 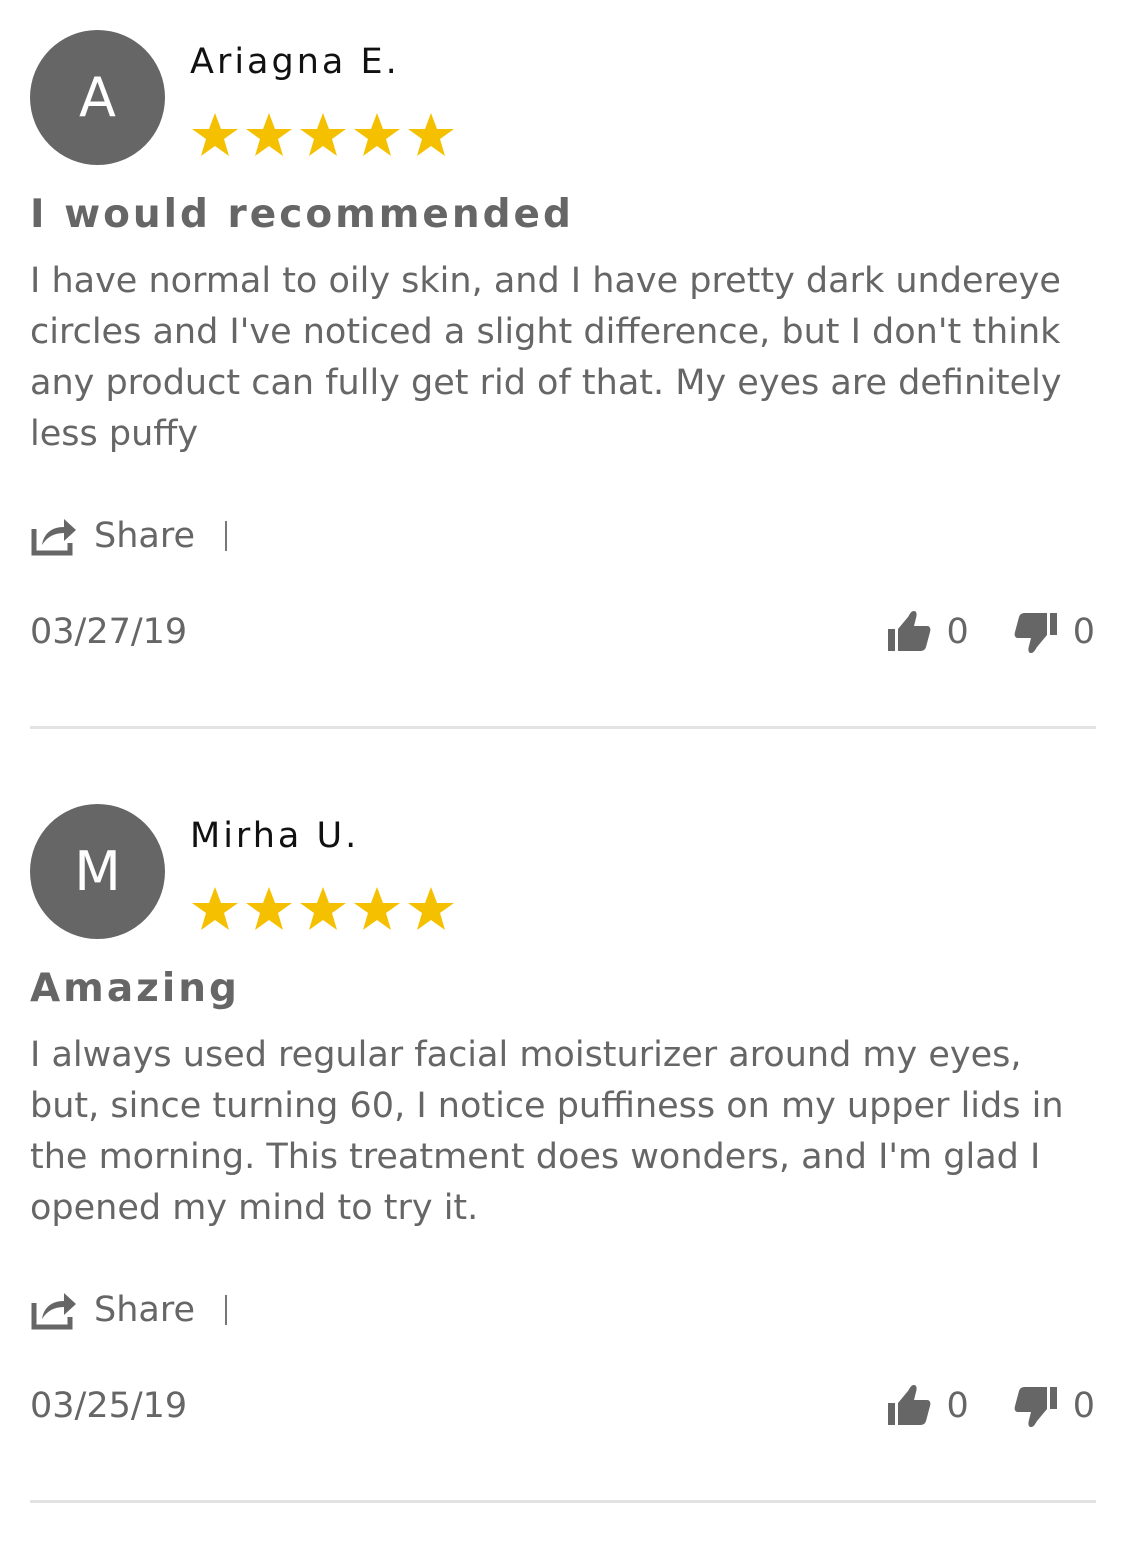 I want to click on avatar: A, so click(x=97, y=97).